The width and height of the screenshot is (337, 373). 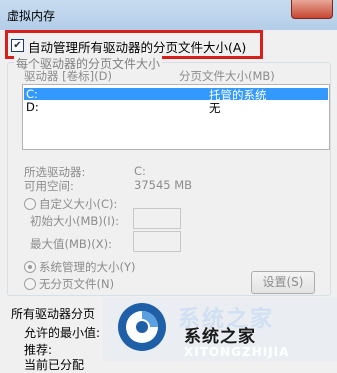 What do you see at coordinates (71, 244) in the screenshot?
I see `max-size-label: 最大值(MB)(X):` at bounding box center [71, 244].